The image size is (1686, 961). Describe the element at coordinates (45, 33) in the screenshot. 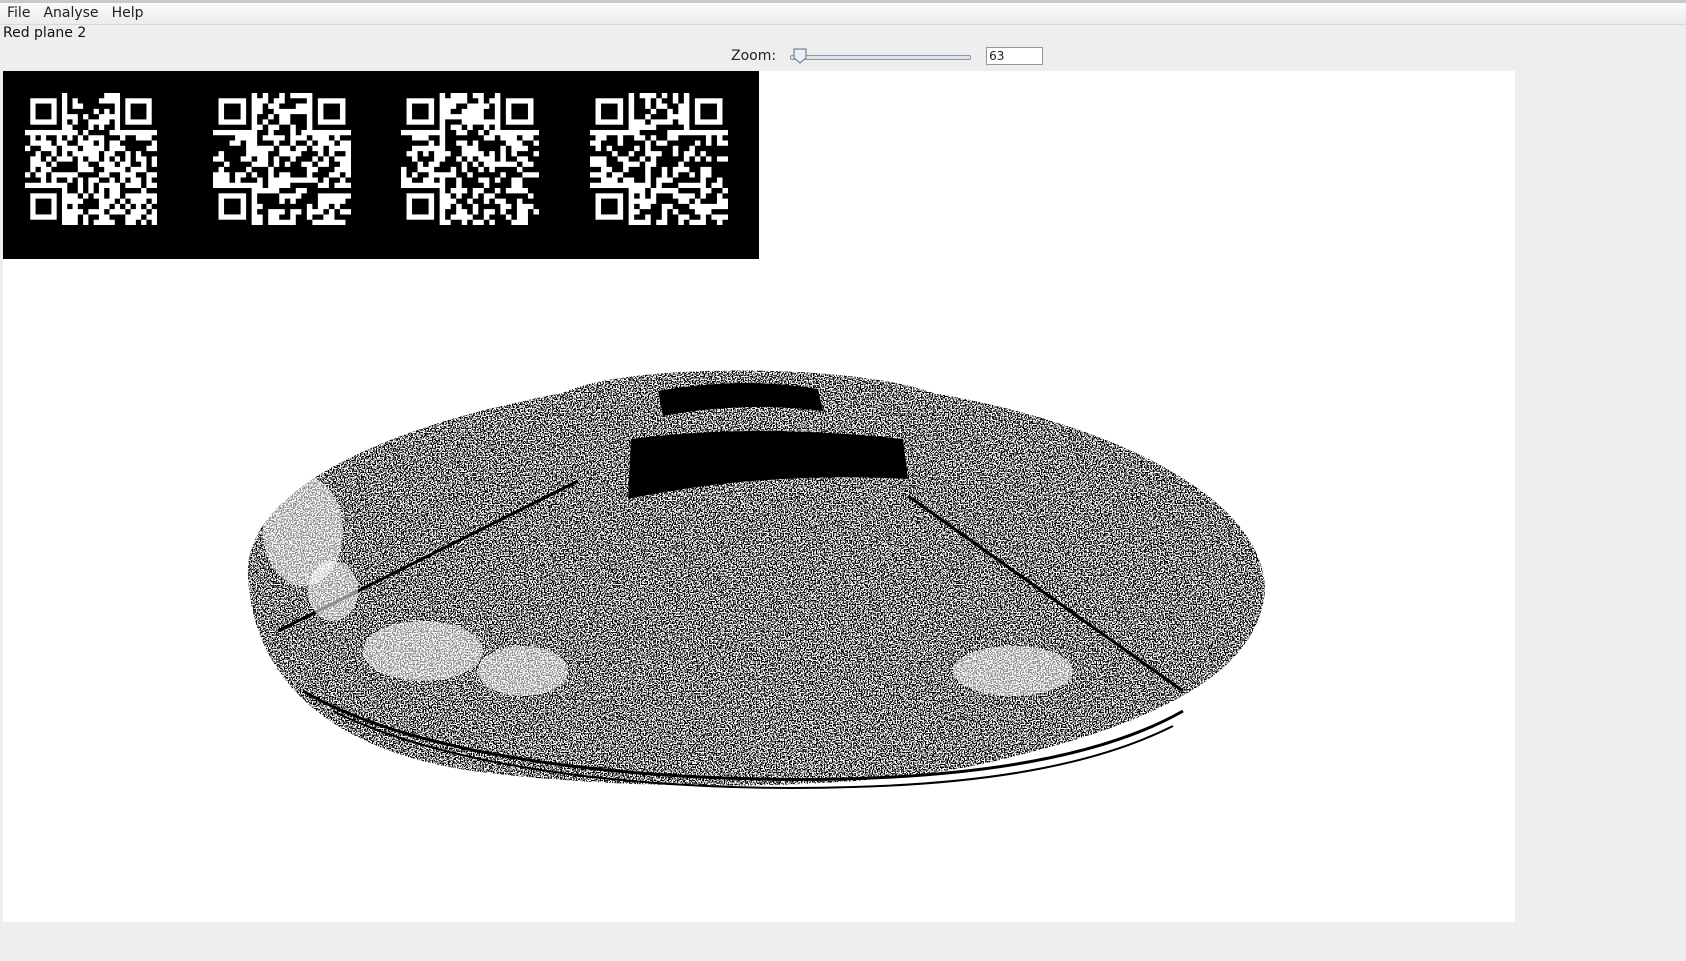

I see `plane-label: Red plane 2` at that location.